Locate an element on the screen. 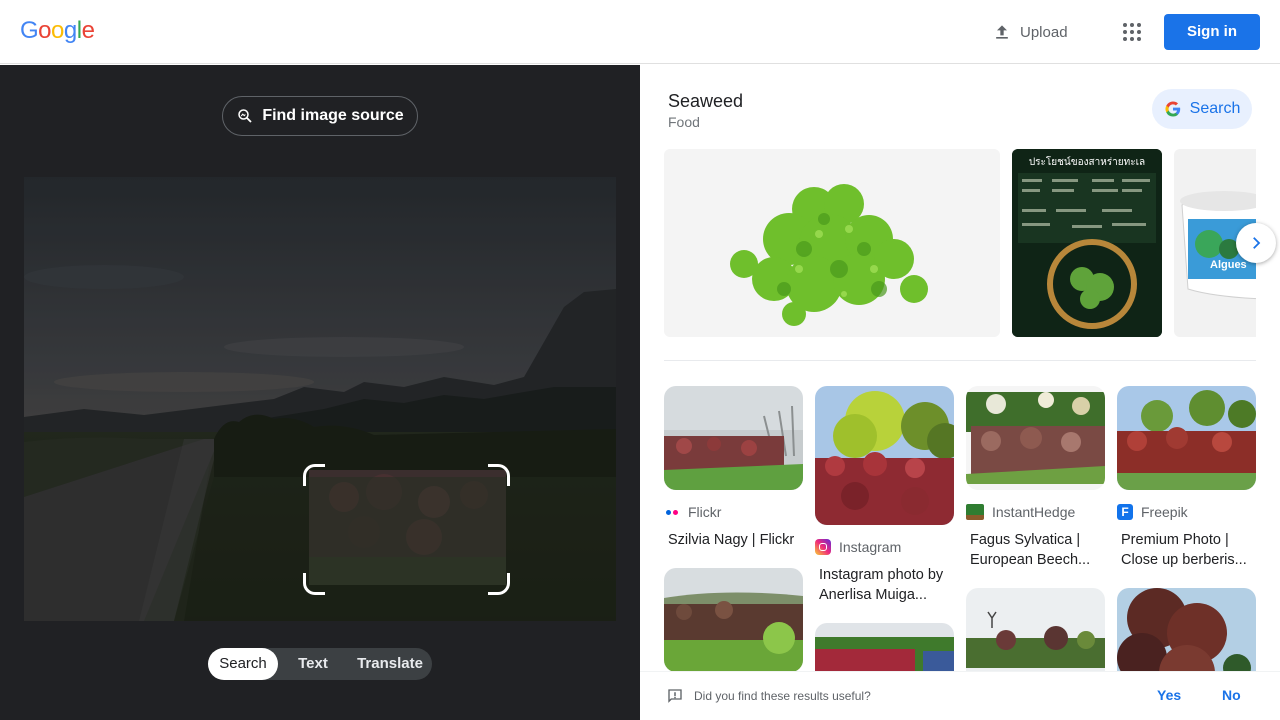 This screenshot has height=720, width=1280. logo-letter: g is located at coordinates (70, 30).